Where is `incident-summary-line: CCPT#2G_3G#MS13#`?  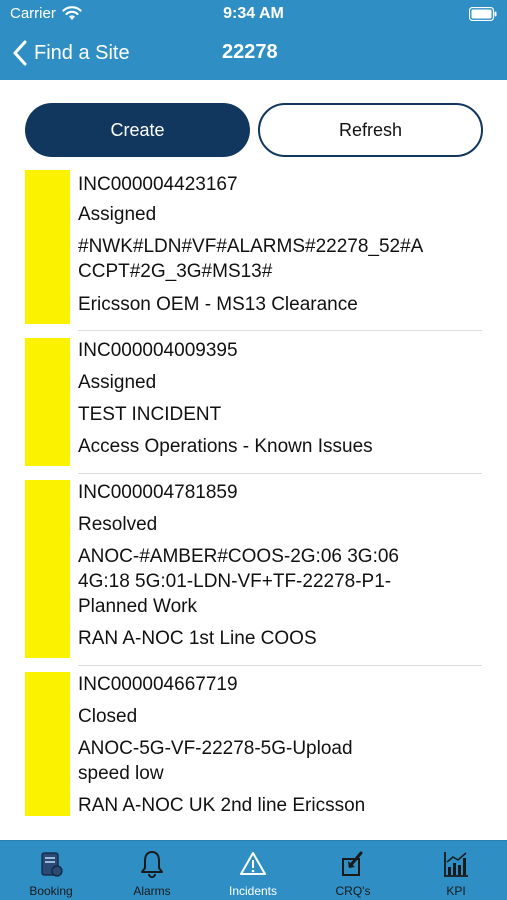 incident-summary-line: CCPT#2G_3G#MS13# is located at coordinates (175, 271).